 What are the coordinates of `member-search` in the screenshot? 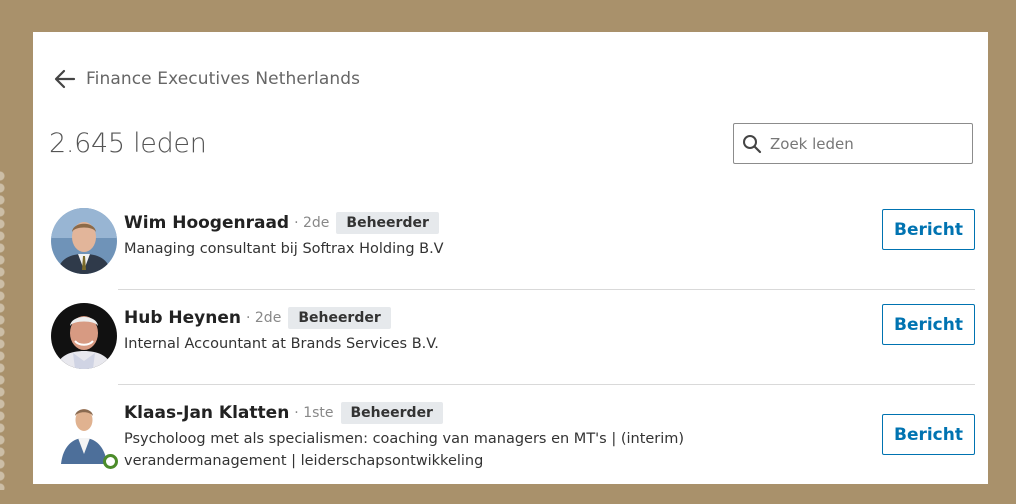 It's located at (853, 143).